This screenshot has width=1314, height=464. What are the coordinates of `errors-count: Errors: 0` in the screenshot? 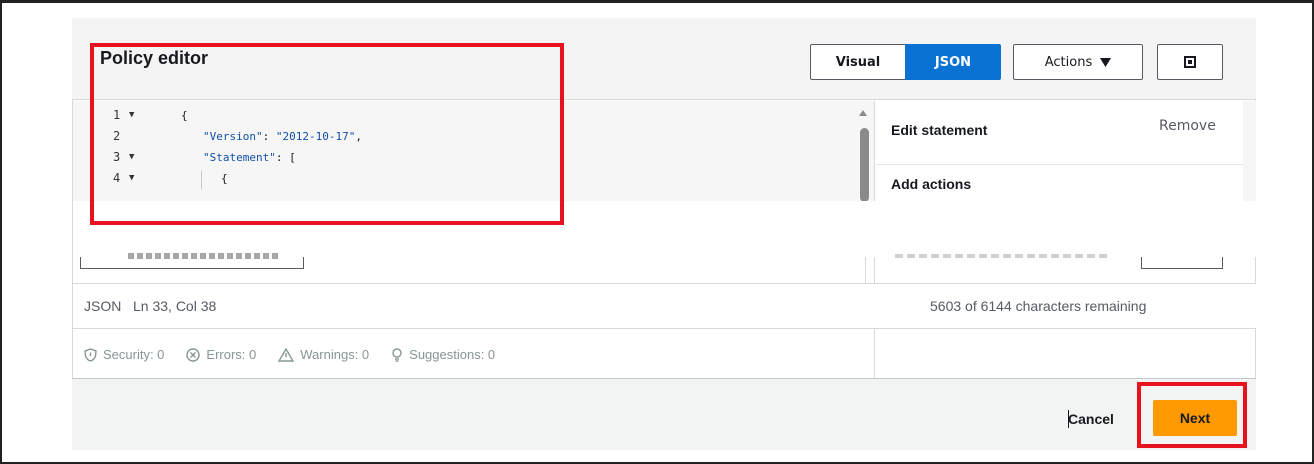 It's located at (221, 354).